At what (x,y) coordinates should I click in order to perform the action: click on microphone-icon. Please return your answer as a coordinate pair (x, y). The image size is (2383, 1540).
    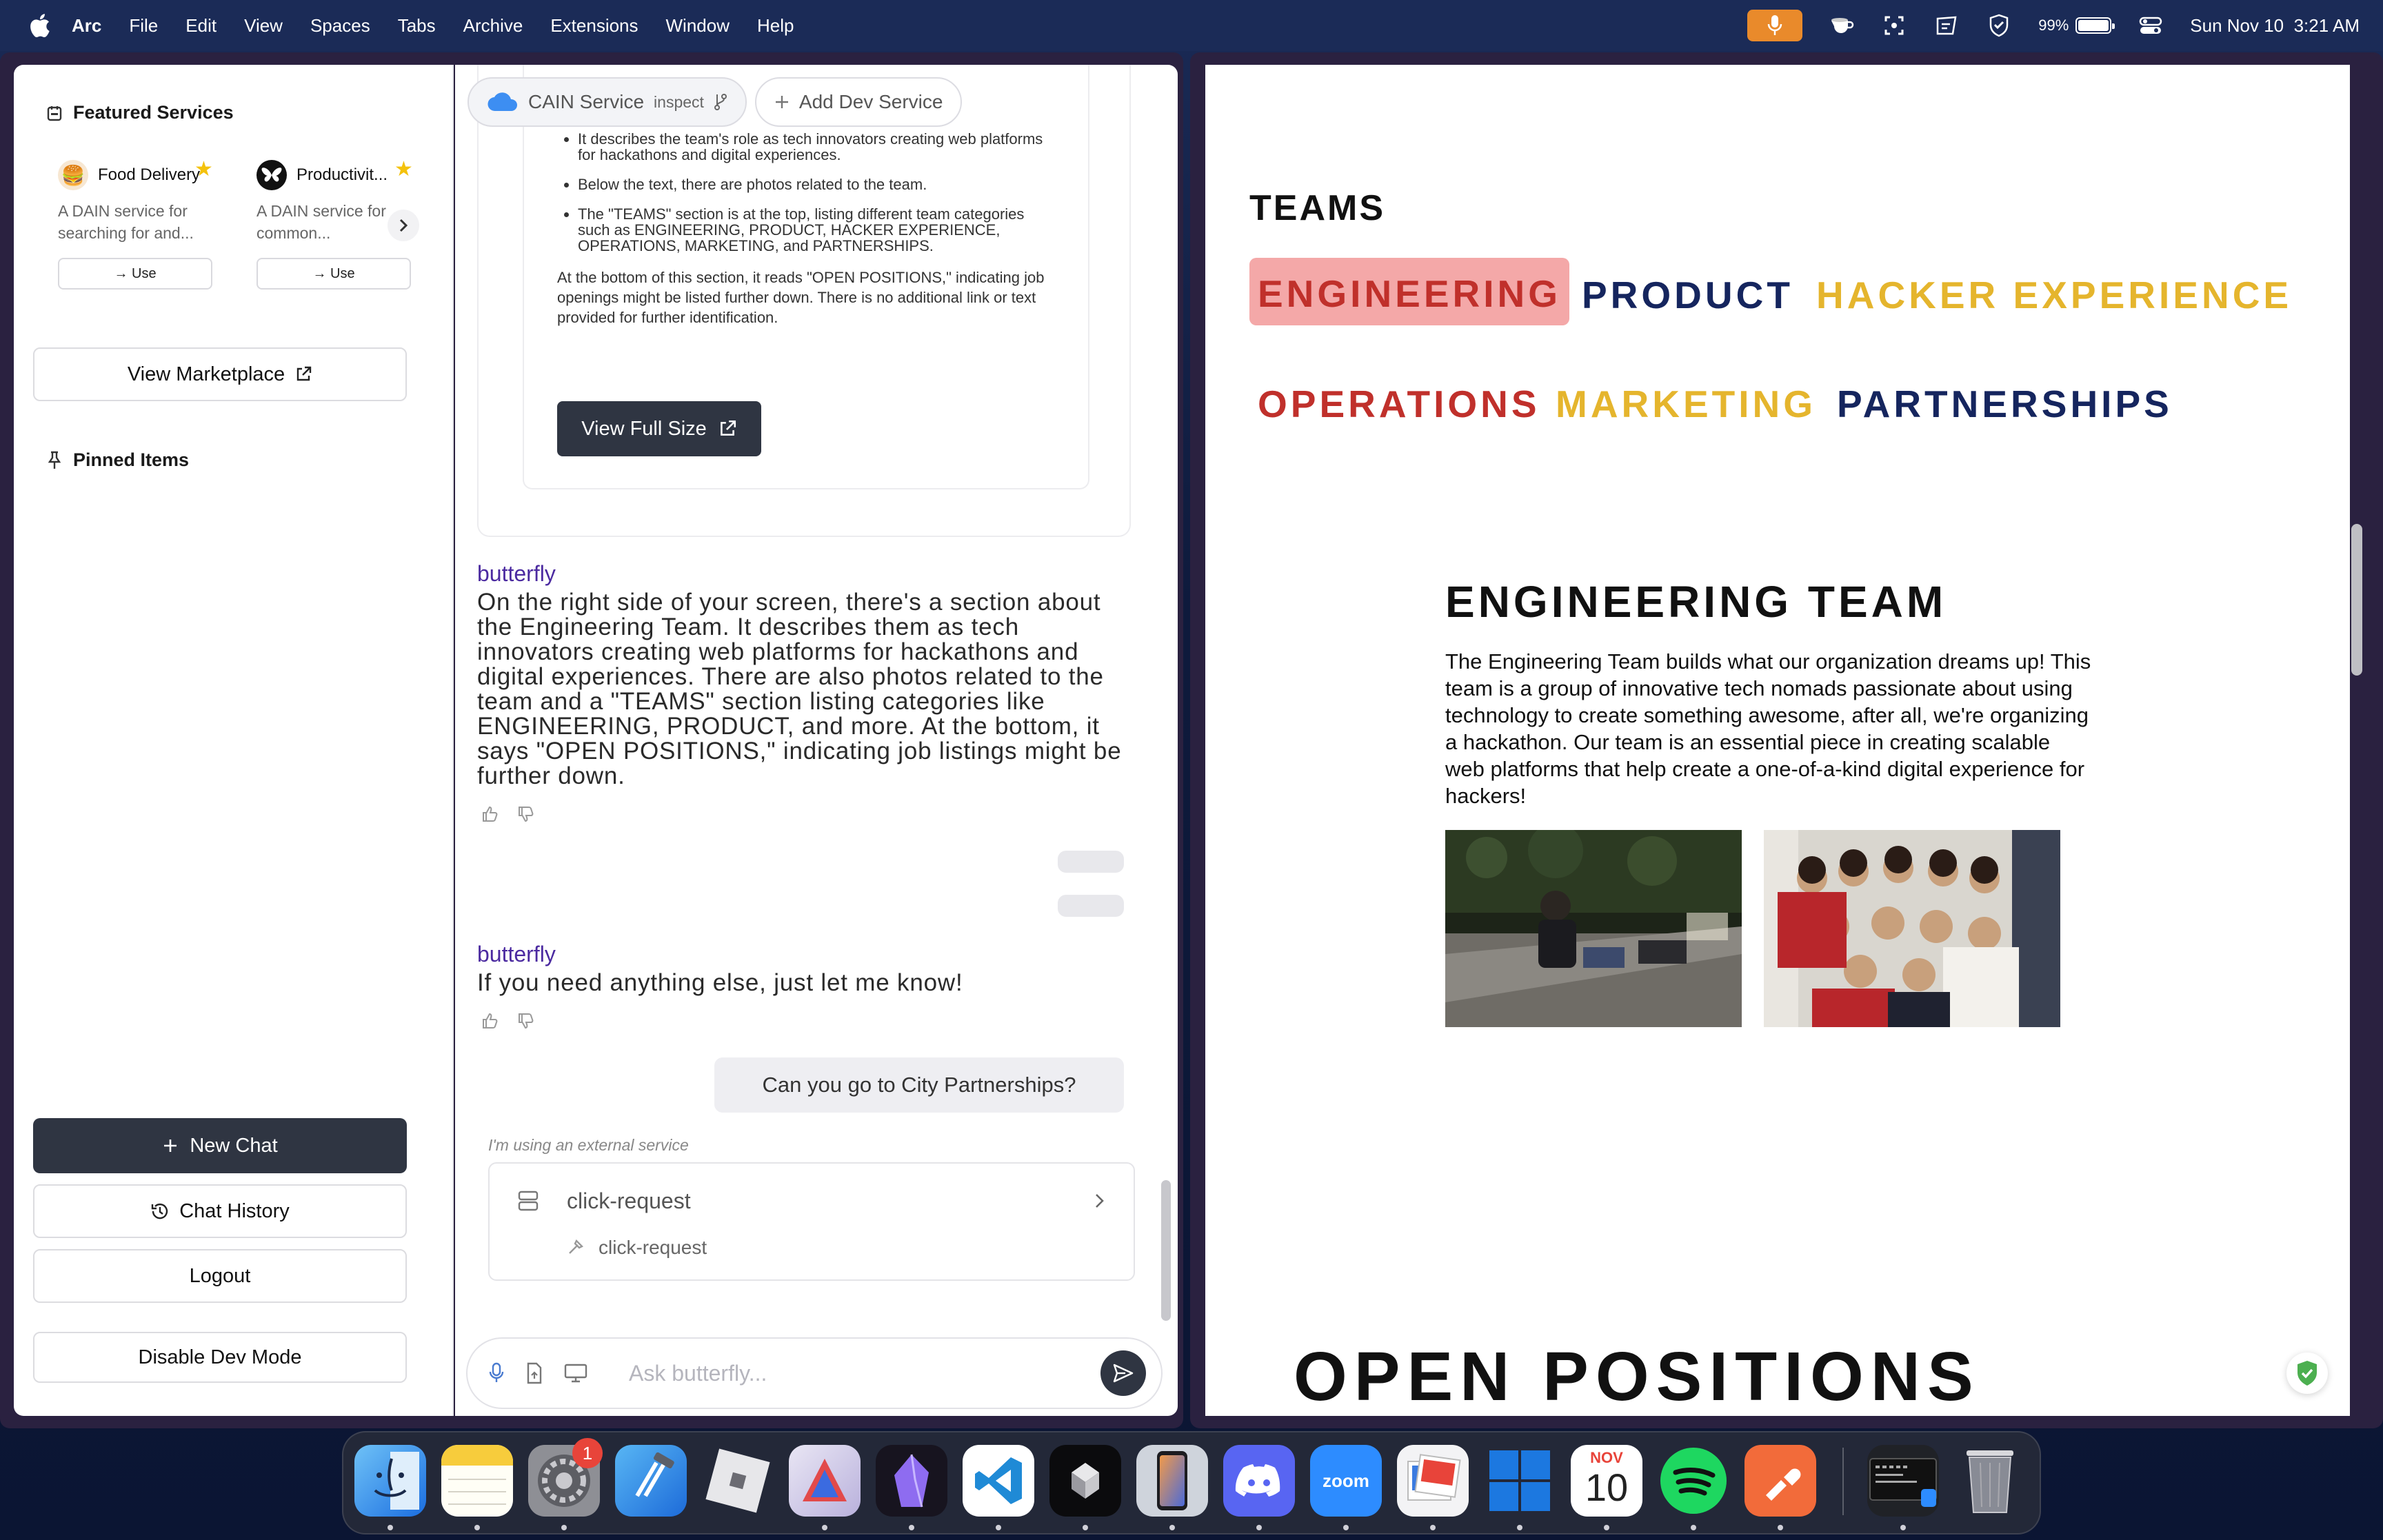
    Looking at the image, I should click on (496, 1373).